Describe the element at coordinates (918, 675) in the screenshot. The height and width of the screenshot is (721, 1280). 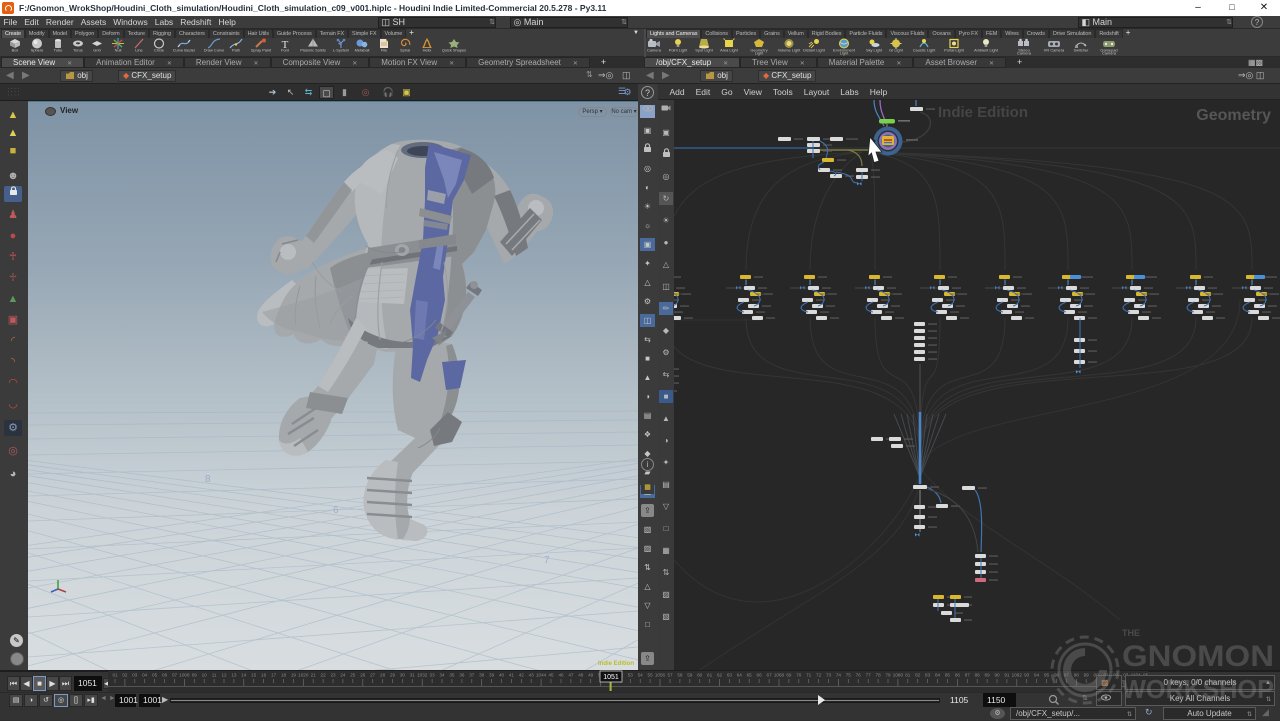
I see `svg-text: 82` at that location.